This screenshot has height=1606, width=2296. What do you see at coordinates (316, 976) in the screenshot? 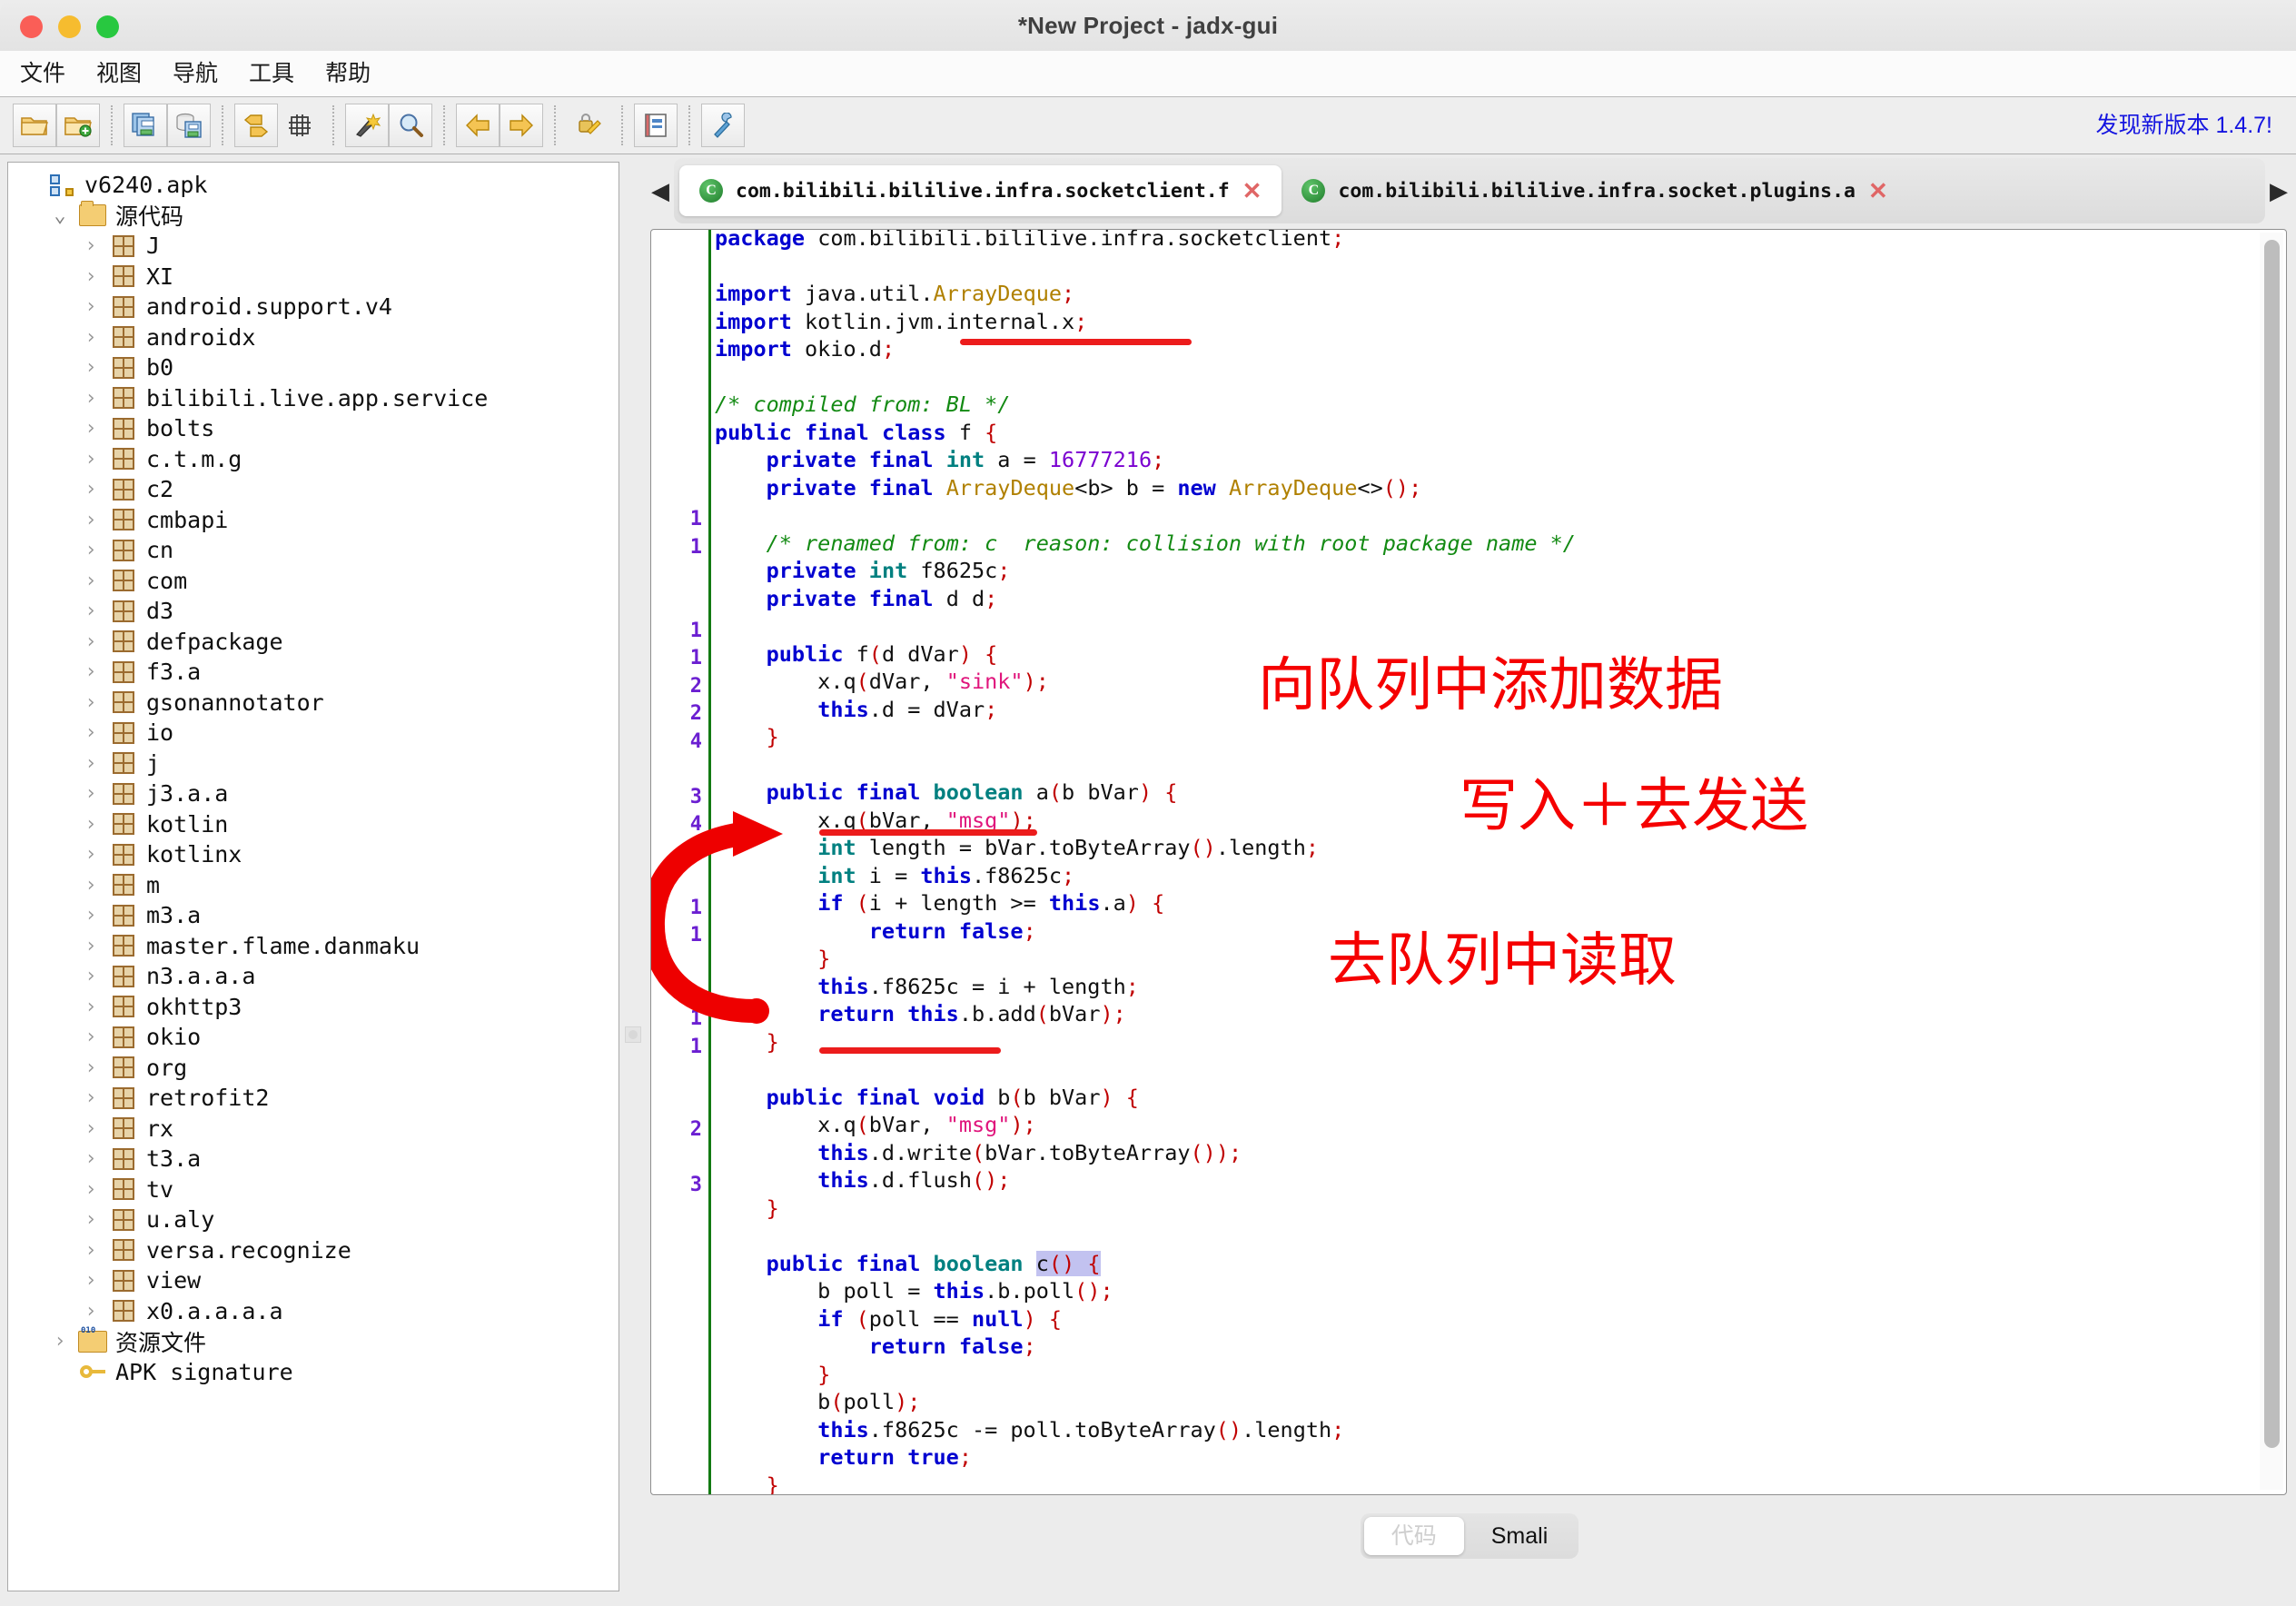
I see `tree-node: › n3.a.a.a` at bounding box center [316, 976].